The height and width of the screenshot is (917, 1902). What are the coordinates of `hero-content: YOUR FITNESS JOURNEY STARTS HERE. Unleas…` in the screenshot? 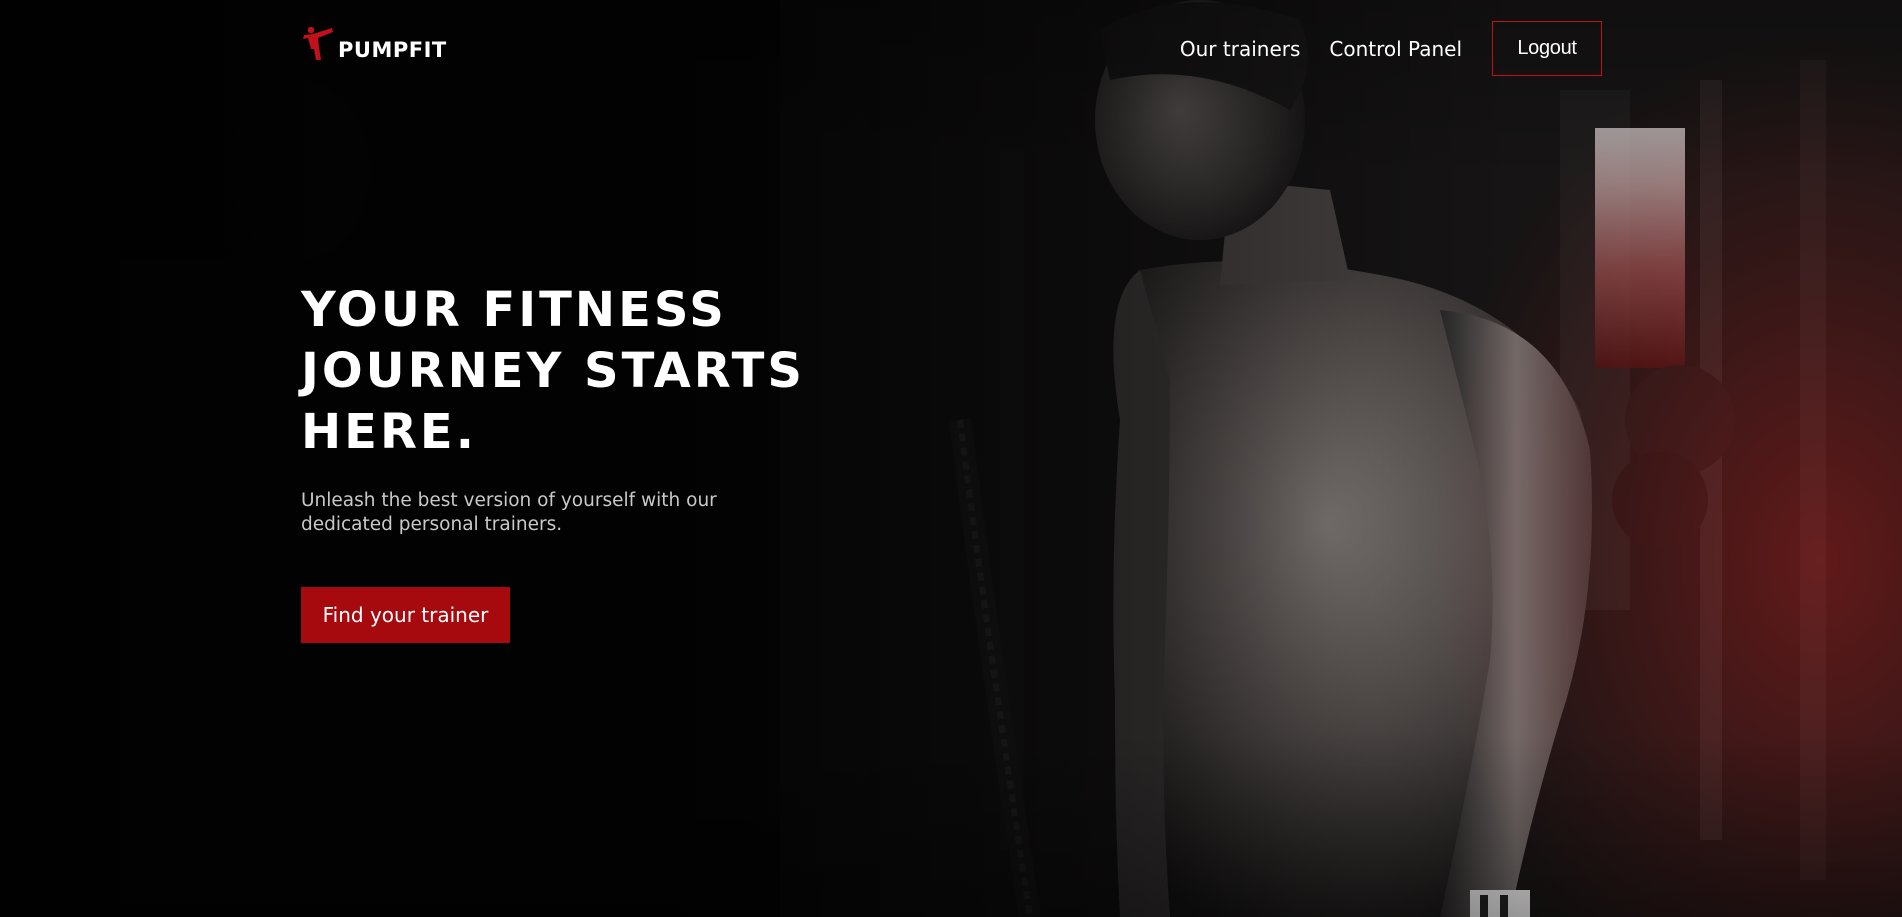 It's located at (601, 461).